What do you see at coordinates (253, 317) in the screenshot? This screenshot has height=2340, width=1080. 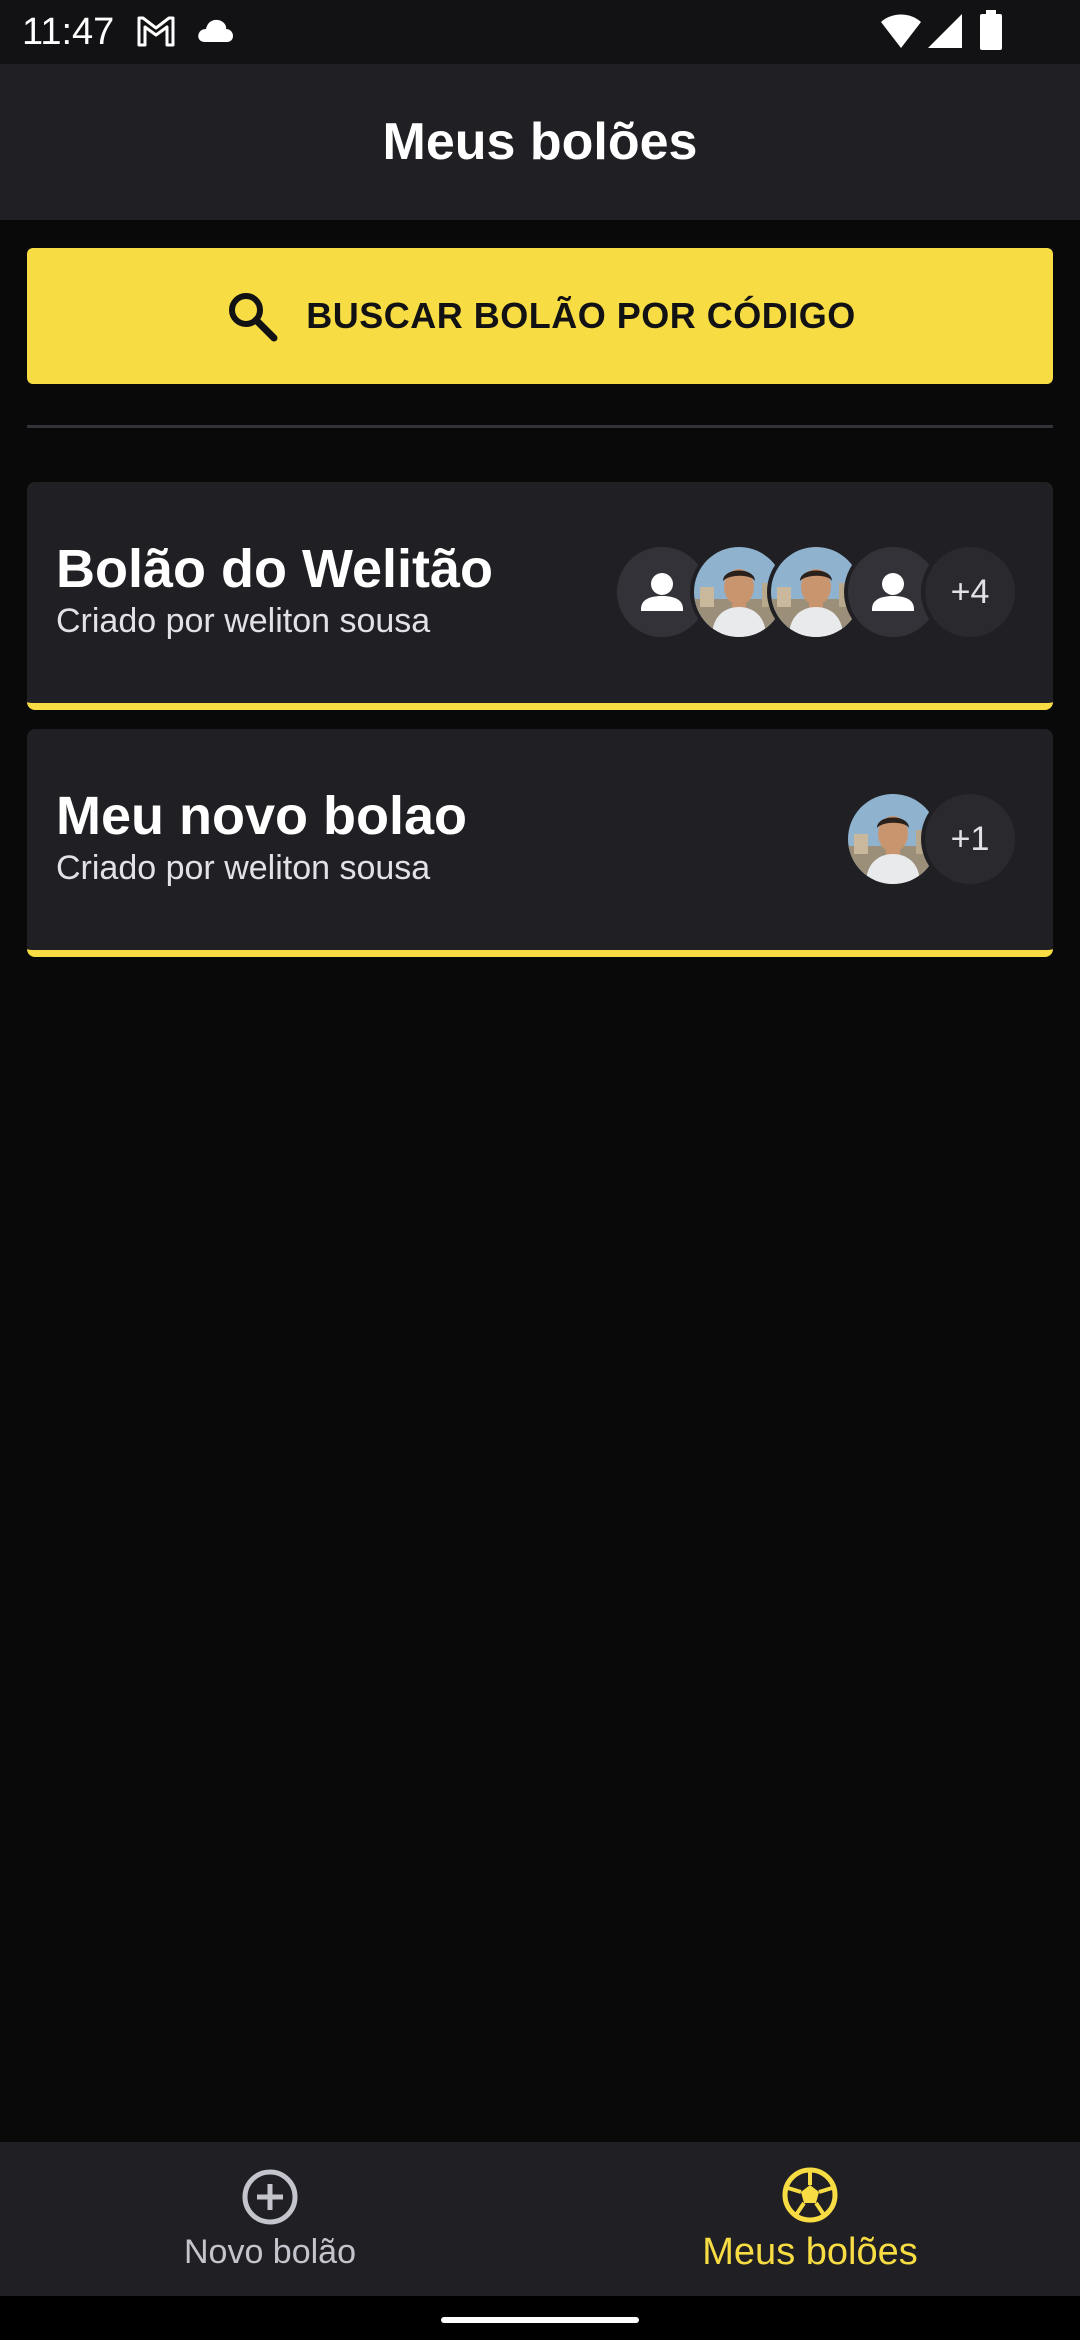 I see `search-icon` at bounding box center [253, 317].